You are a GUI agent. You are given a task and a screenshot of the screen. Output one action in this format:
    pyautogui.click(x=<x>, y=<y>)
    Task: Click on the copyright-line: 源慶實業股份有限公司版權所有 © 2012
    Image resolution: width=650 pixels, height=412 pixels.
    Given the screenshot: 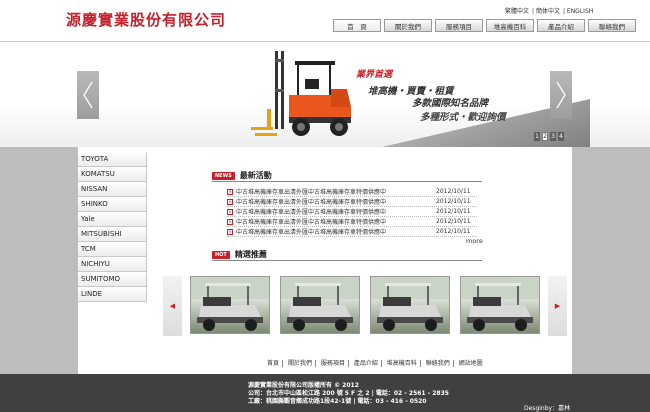 What is the action you would take?
    pyautogui.click(x=303, y=385)
    